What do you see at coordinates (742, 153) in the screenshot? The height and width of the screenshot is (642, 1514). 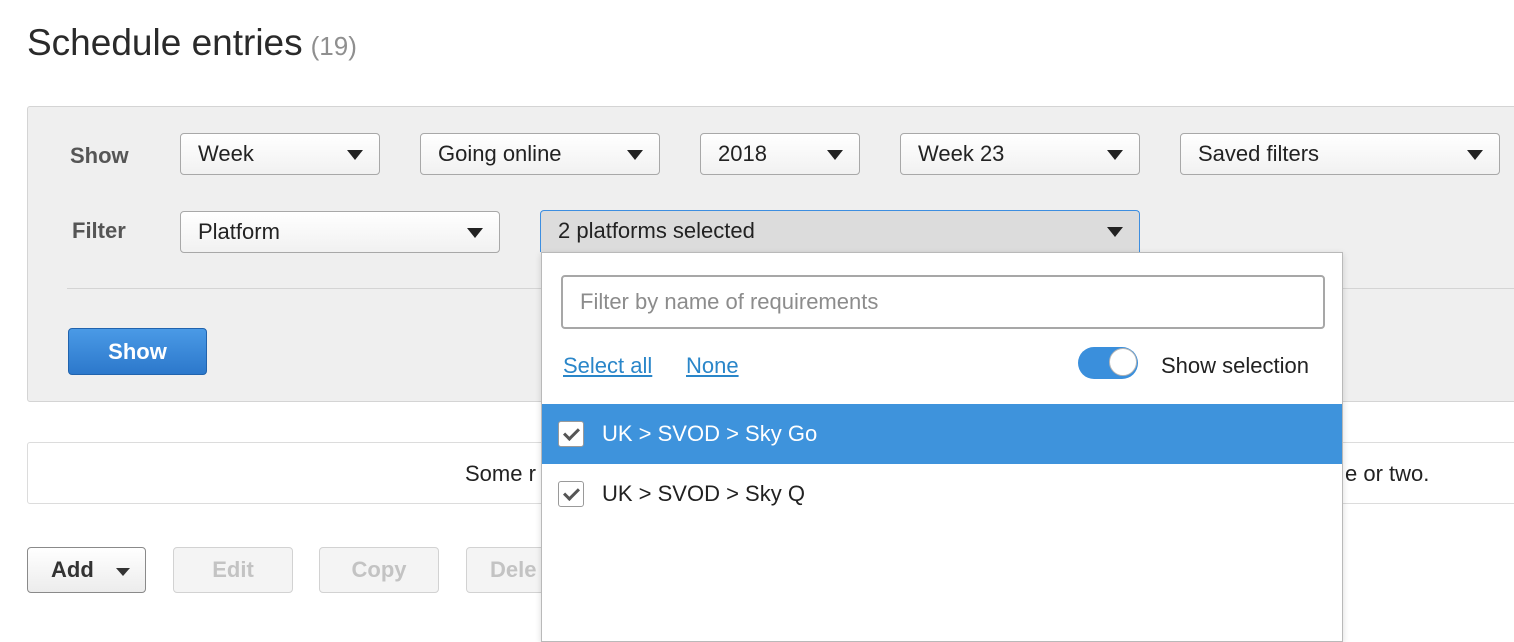 I see `year-select-value: 2018` at bounding box center [742, 153].